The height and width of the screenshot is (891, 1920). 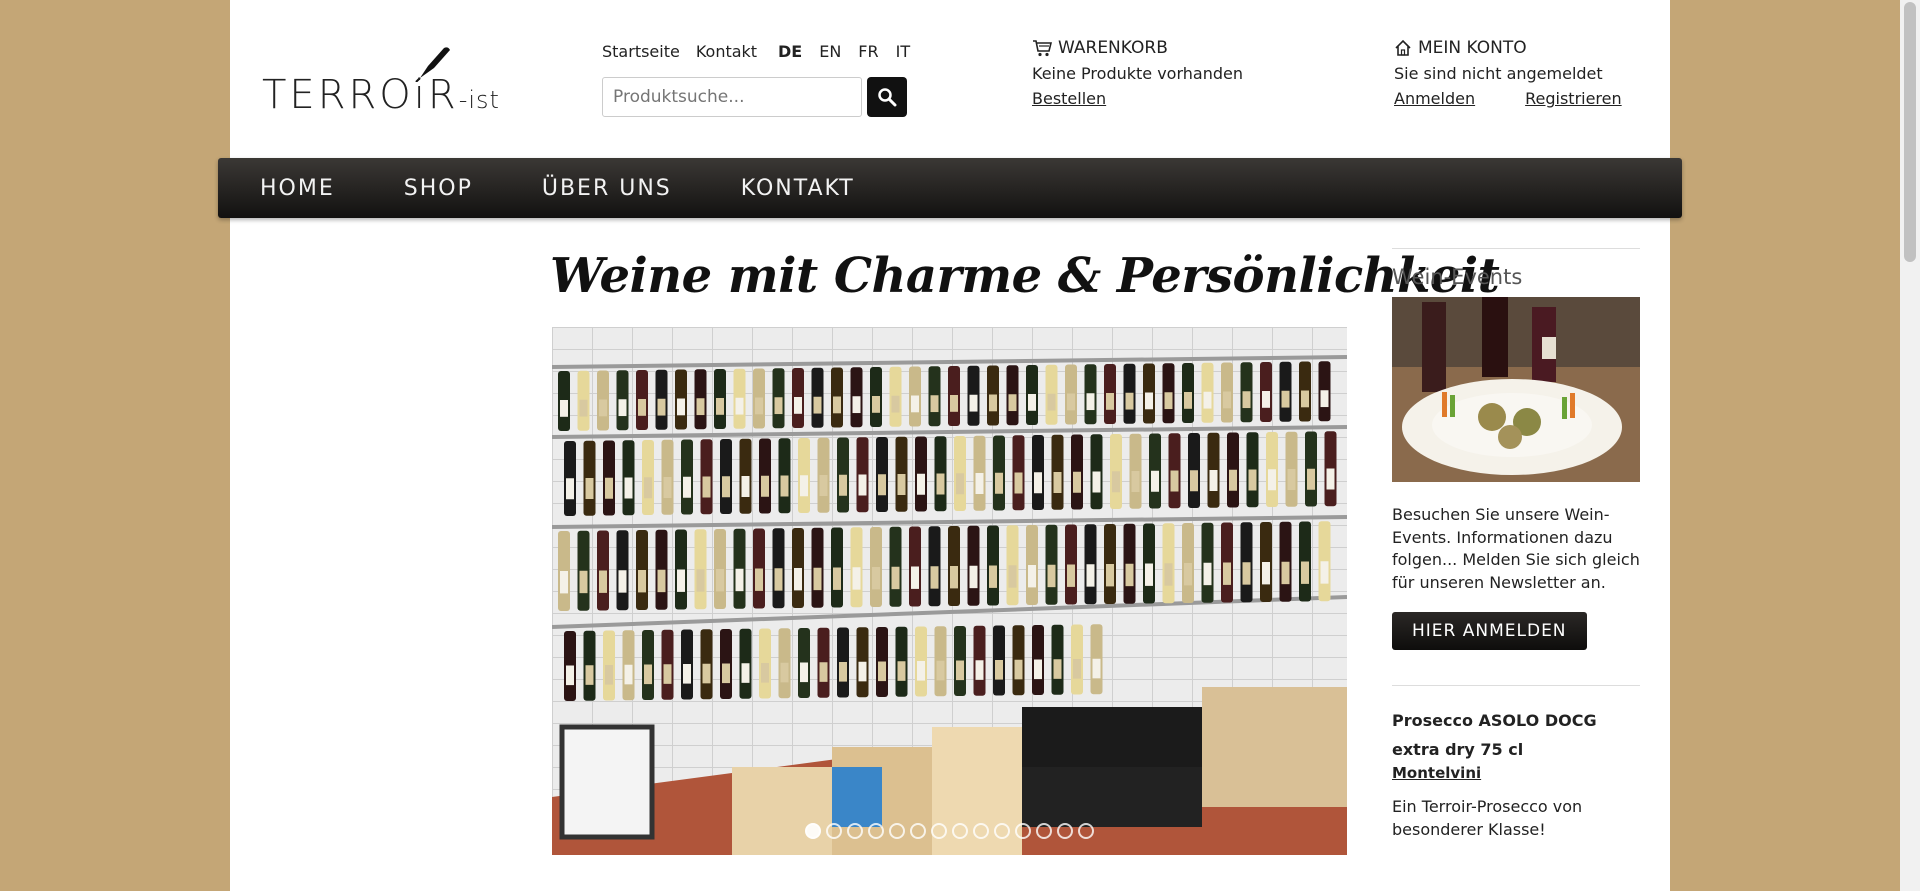 I want to click on lang-de: DE, so click(x=790, y=51).